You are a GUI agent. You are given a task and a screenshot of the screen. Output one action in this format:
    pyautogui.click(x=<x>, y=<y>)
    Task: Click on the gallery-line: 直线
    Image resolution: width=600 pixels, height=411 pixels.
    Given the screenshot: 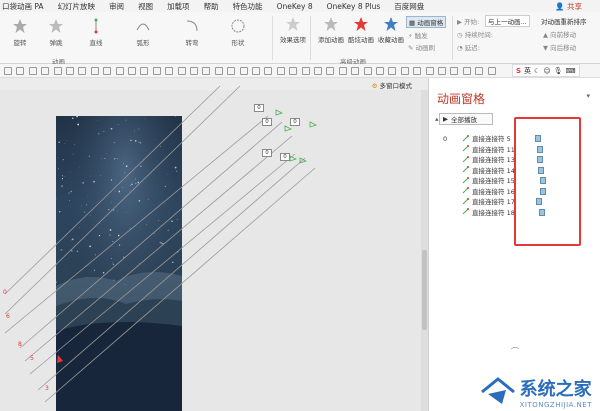 What is the action you would take?
    pyautogui.click(x=96, y=32)
    